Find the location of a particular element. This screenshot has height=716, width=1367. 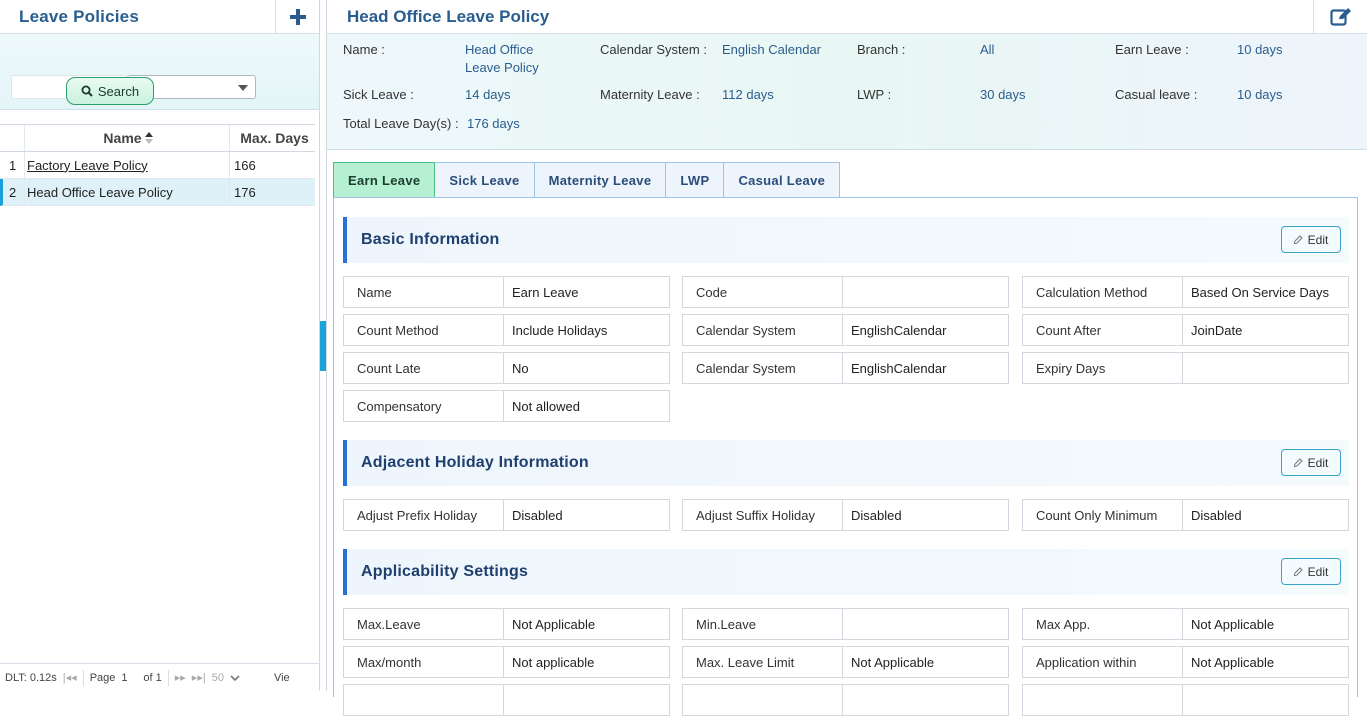

row-name-cell: Head Office Leave Policy is located at coordinates (127, 192).